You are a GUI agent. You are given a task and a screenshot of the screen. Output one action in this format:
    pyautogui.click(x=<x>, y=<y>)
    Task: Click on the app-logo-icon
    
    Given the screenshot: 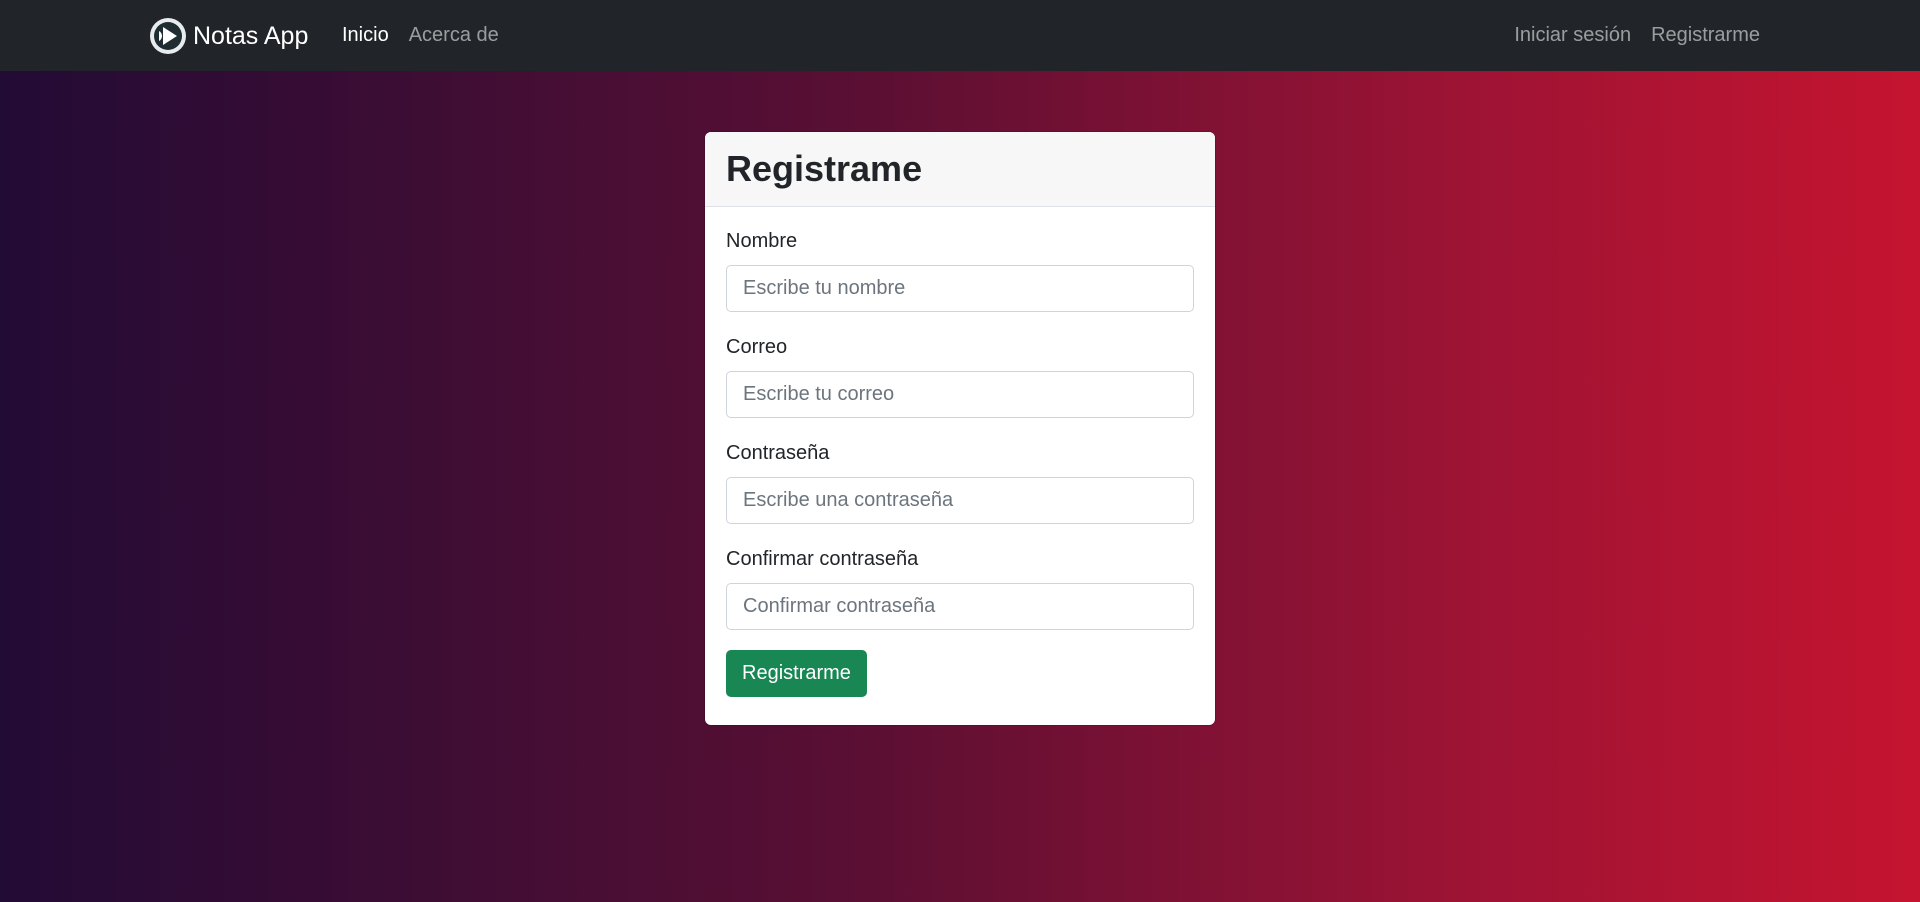 What is the action you would take?
    pyautogui.click(x=168, y=36)
    